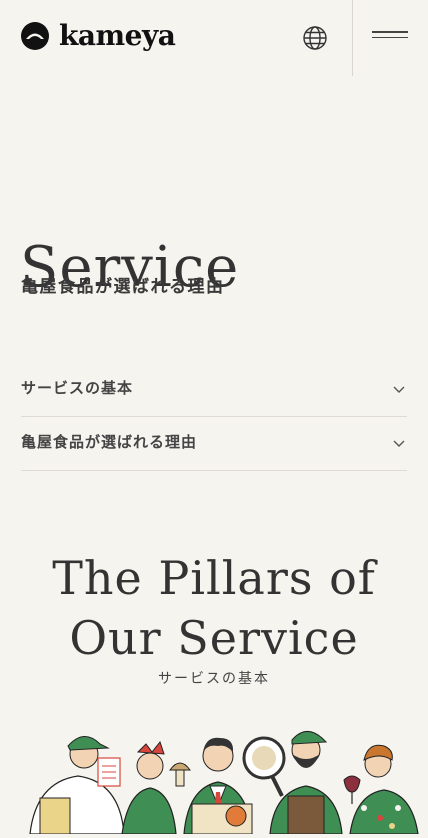 The width and height of the screenshot is (428, 838). I want to click on globe-icon, so click(315, 38).